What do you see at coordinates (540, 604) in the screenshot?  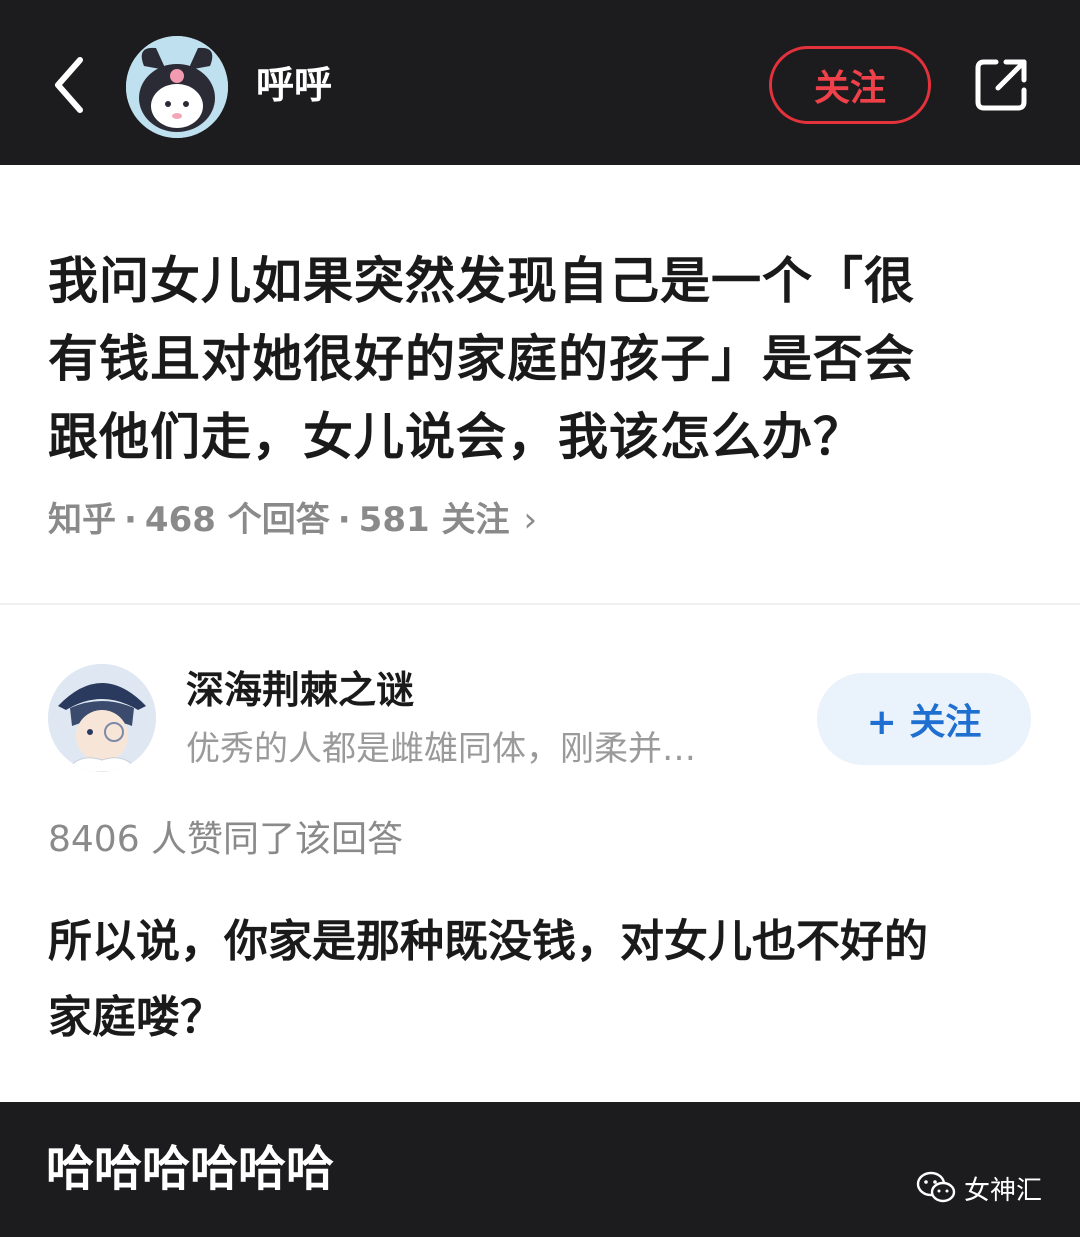 I see `section-divider` at bounding box center [540, 604].